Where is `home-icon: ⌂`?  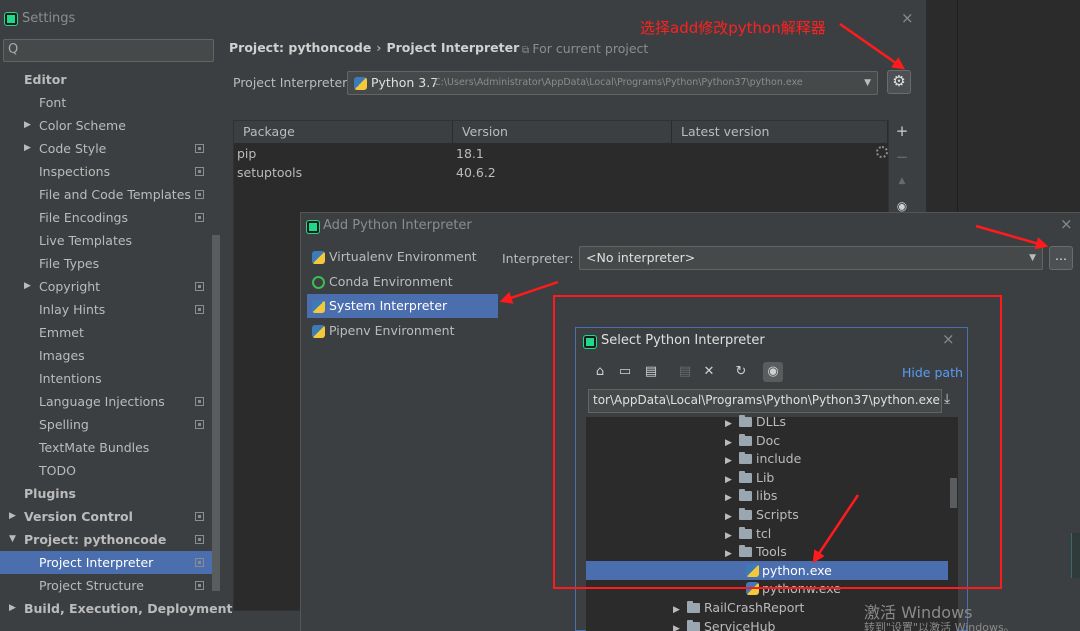 home-icon: ⌂ is located at coordinates (600, 372).